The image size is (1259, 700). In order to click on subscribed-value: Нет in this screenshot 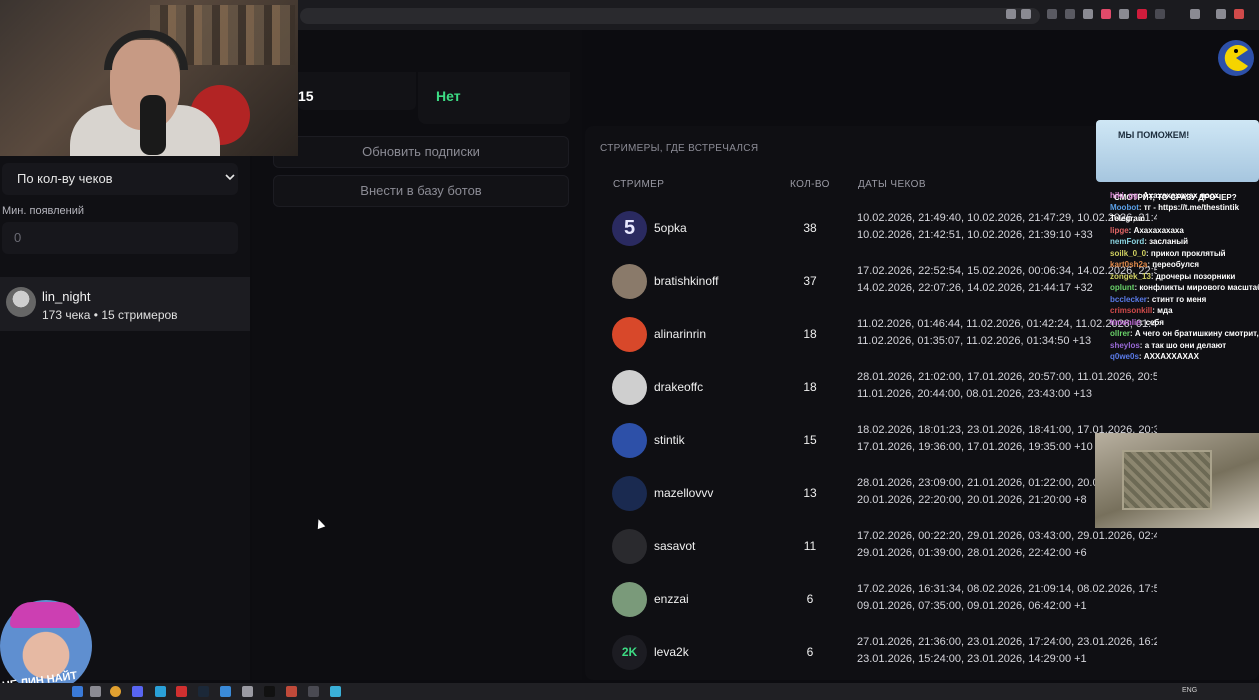, I will do `click(448, 96)`.